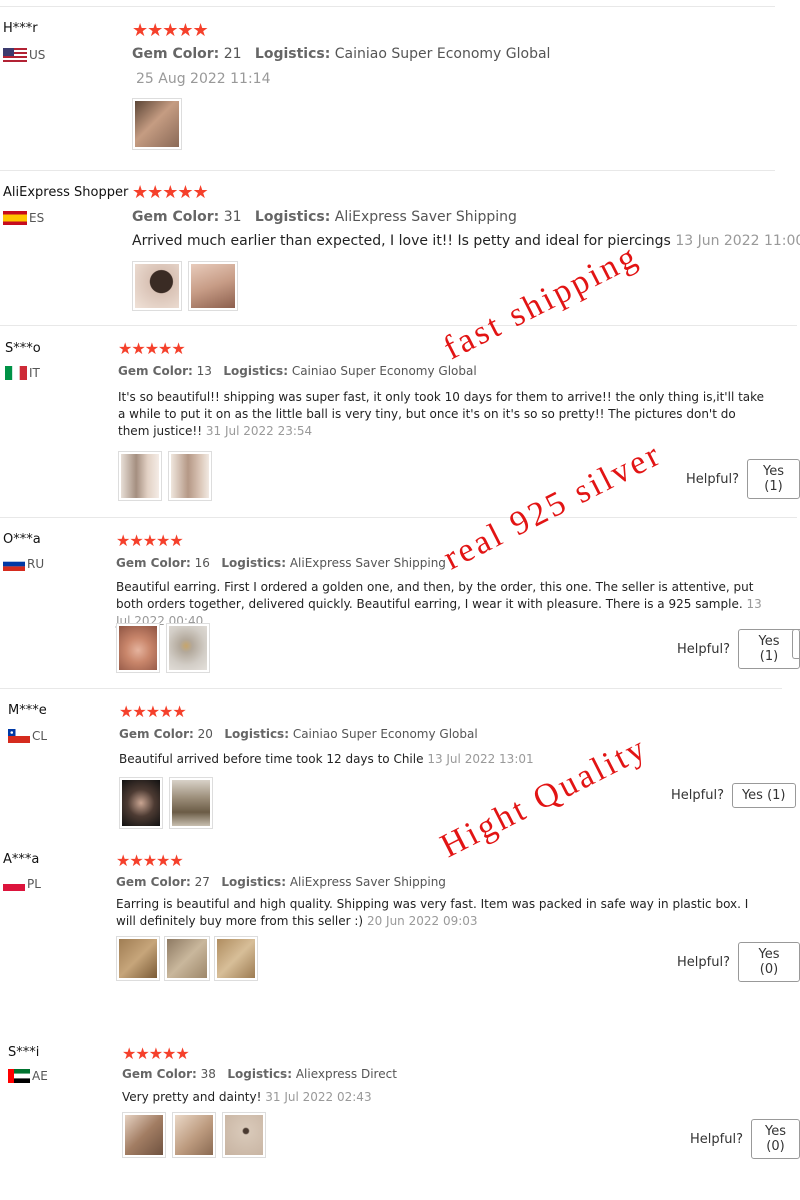  I want to click on review-date: 20 Jun 2022 09:03, so click(422, 921).